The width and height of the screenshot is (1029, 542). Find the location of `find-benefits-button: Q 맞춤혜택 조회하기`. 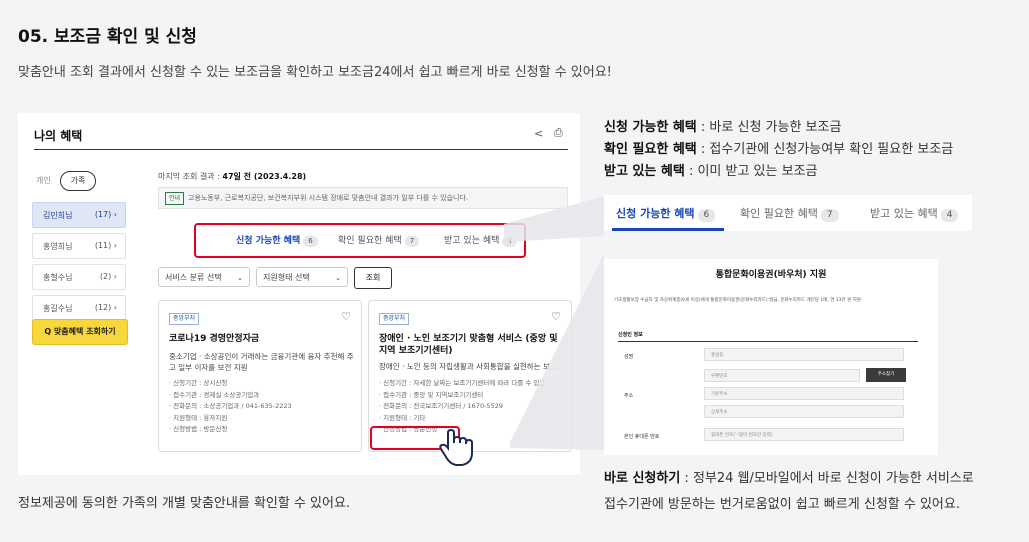

find-benefits-button: Q 맞춤혜택 조회하기 is located at coordinates (80, 332).